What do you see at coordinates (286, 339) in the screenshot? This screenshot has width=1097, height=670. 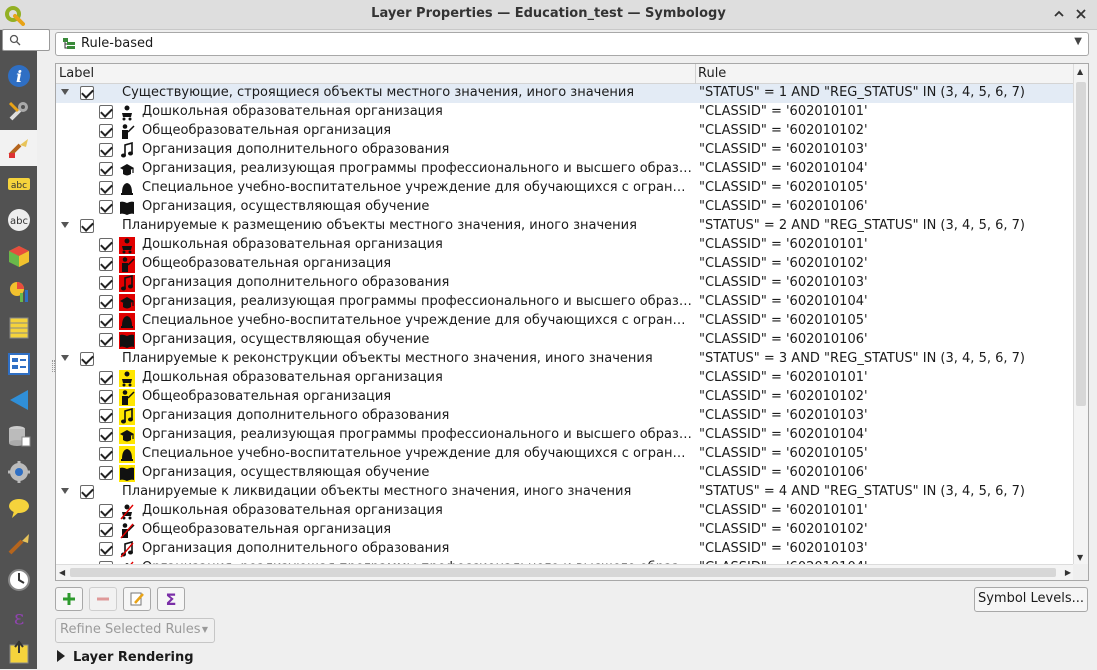 I see `rule-label: Организация, осуществляющая обучение` at bounding box center [286, 339].